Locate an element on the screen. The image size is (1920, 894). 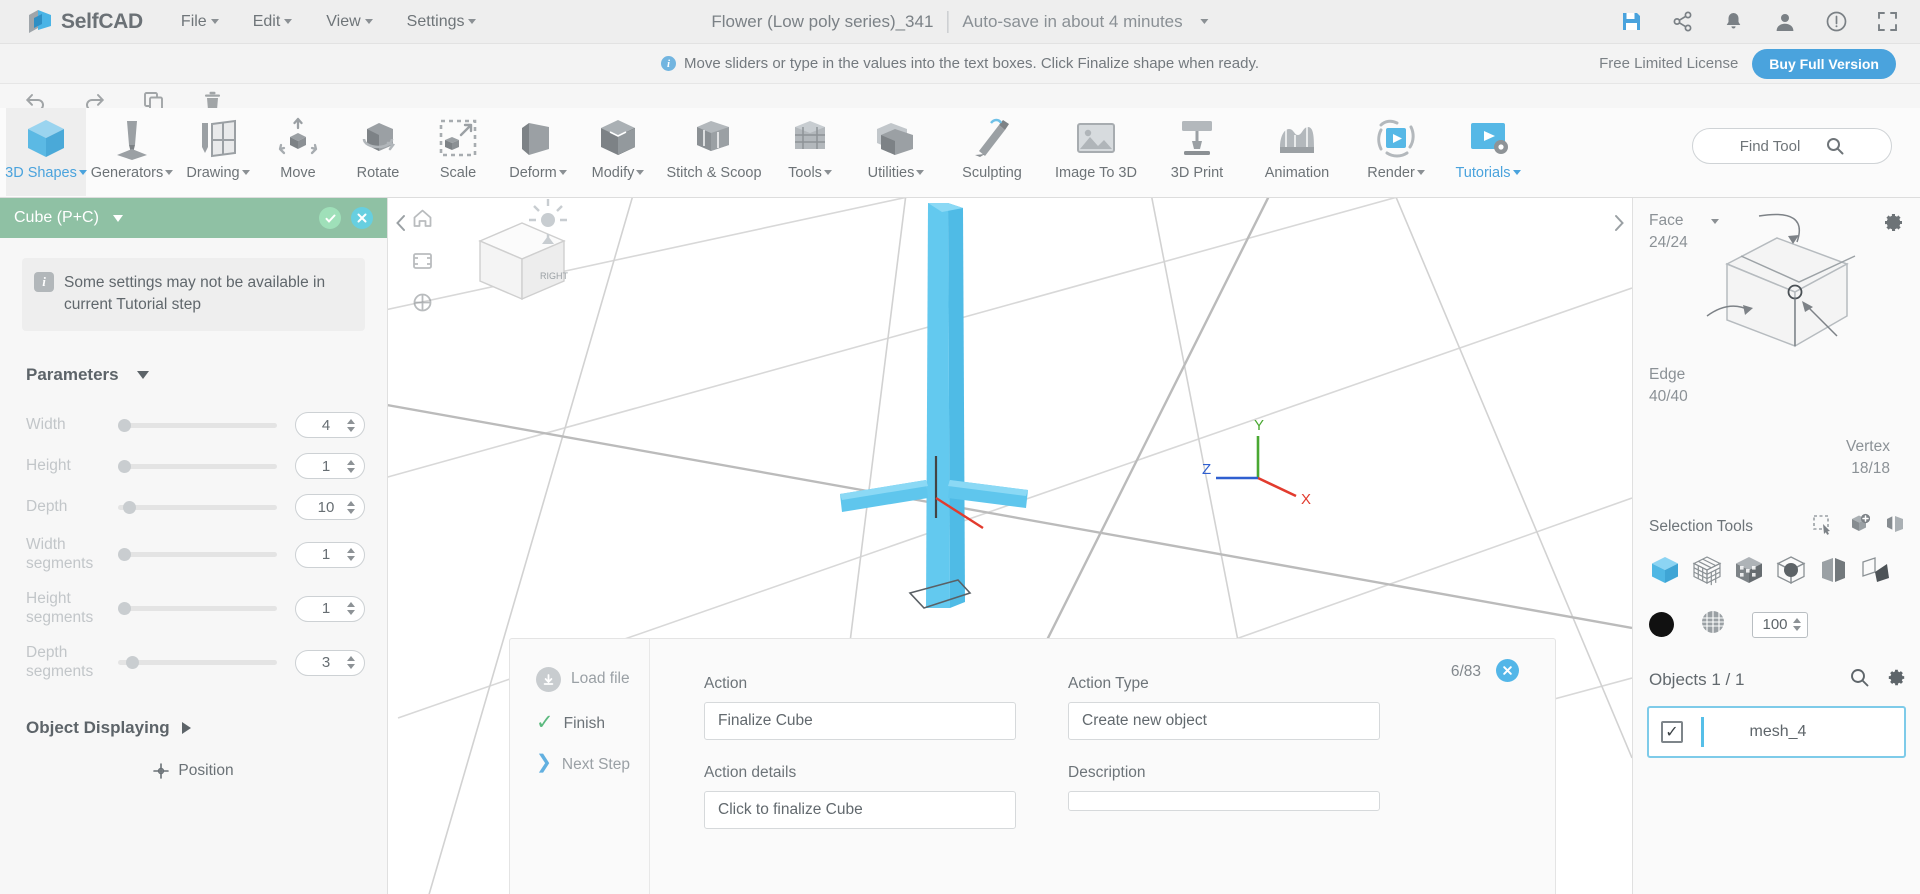
invert-select-icon is located at coordinates (1895, 526).